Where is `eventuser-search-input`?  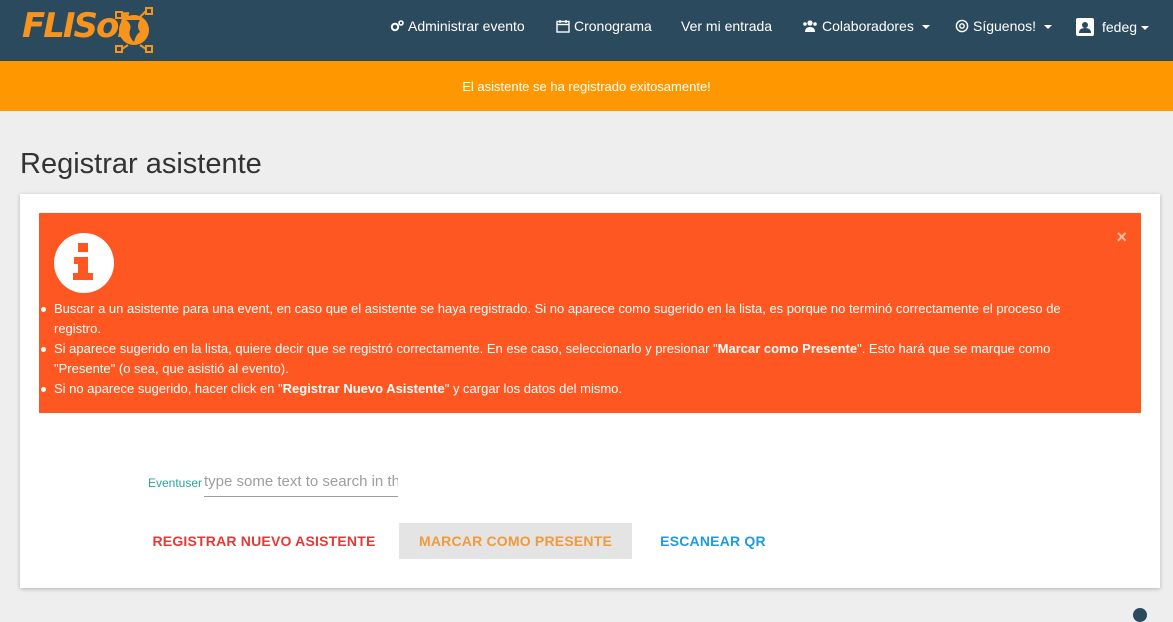 eventuser-search-input is located at coordinates (301, 481).